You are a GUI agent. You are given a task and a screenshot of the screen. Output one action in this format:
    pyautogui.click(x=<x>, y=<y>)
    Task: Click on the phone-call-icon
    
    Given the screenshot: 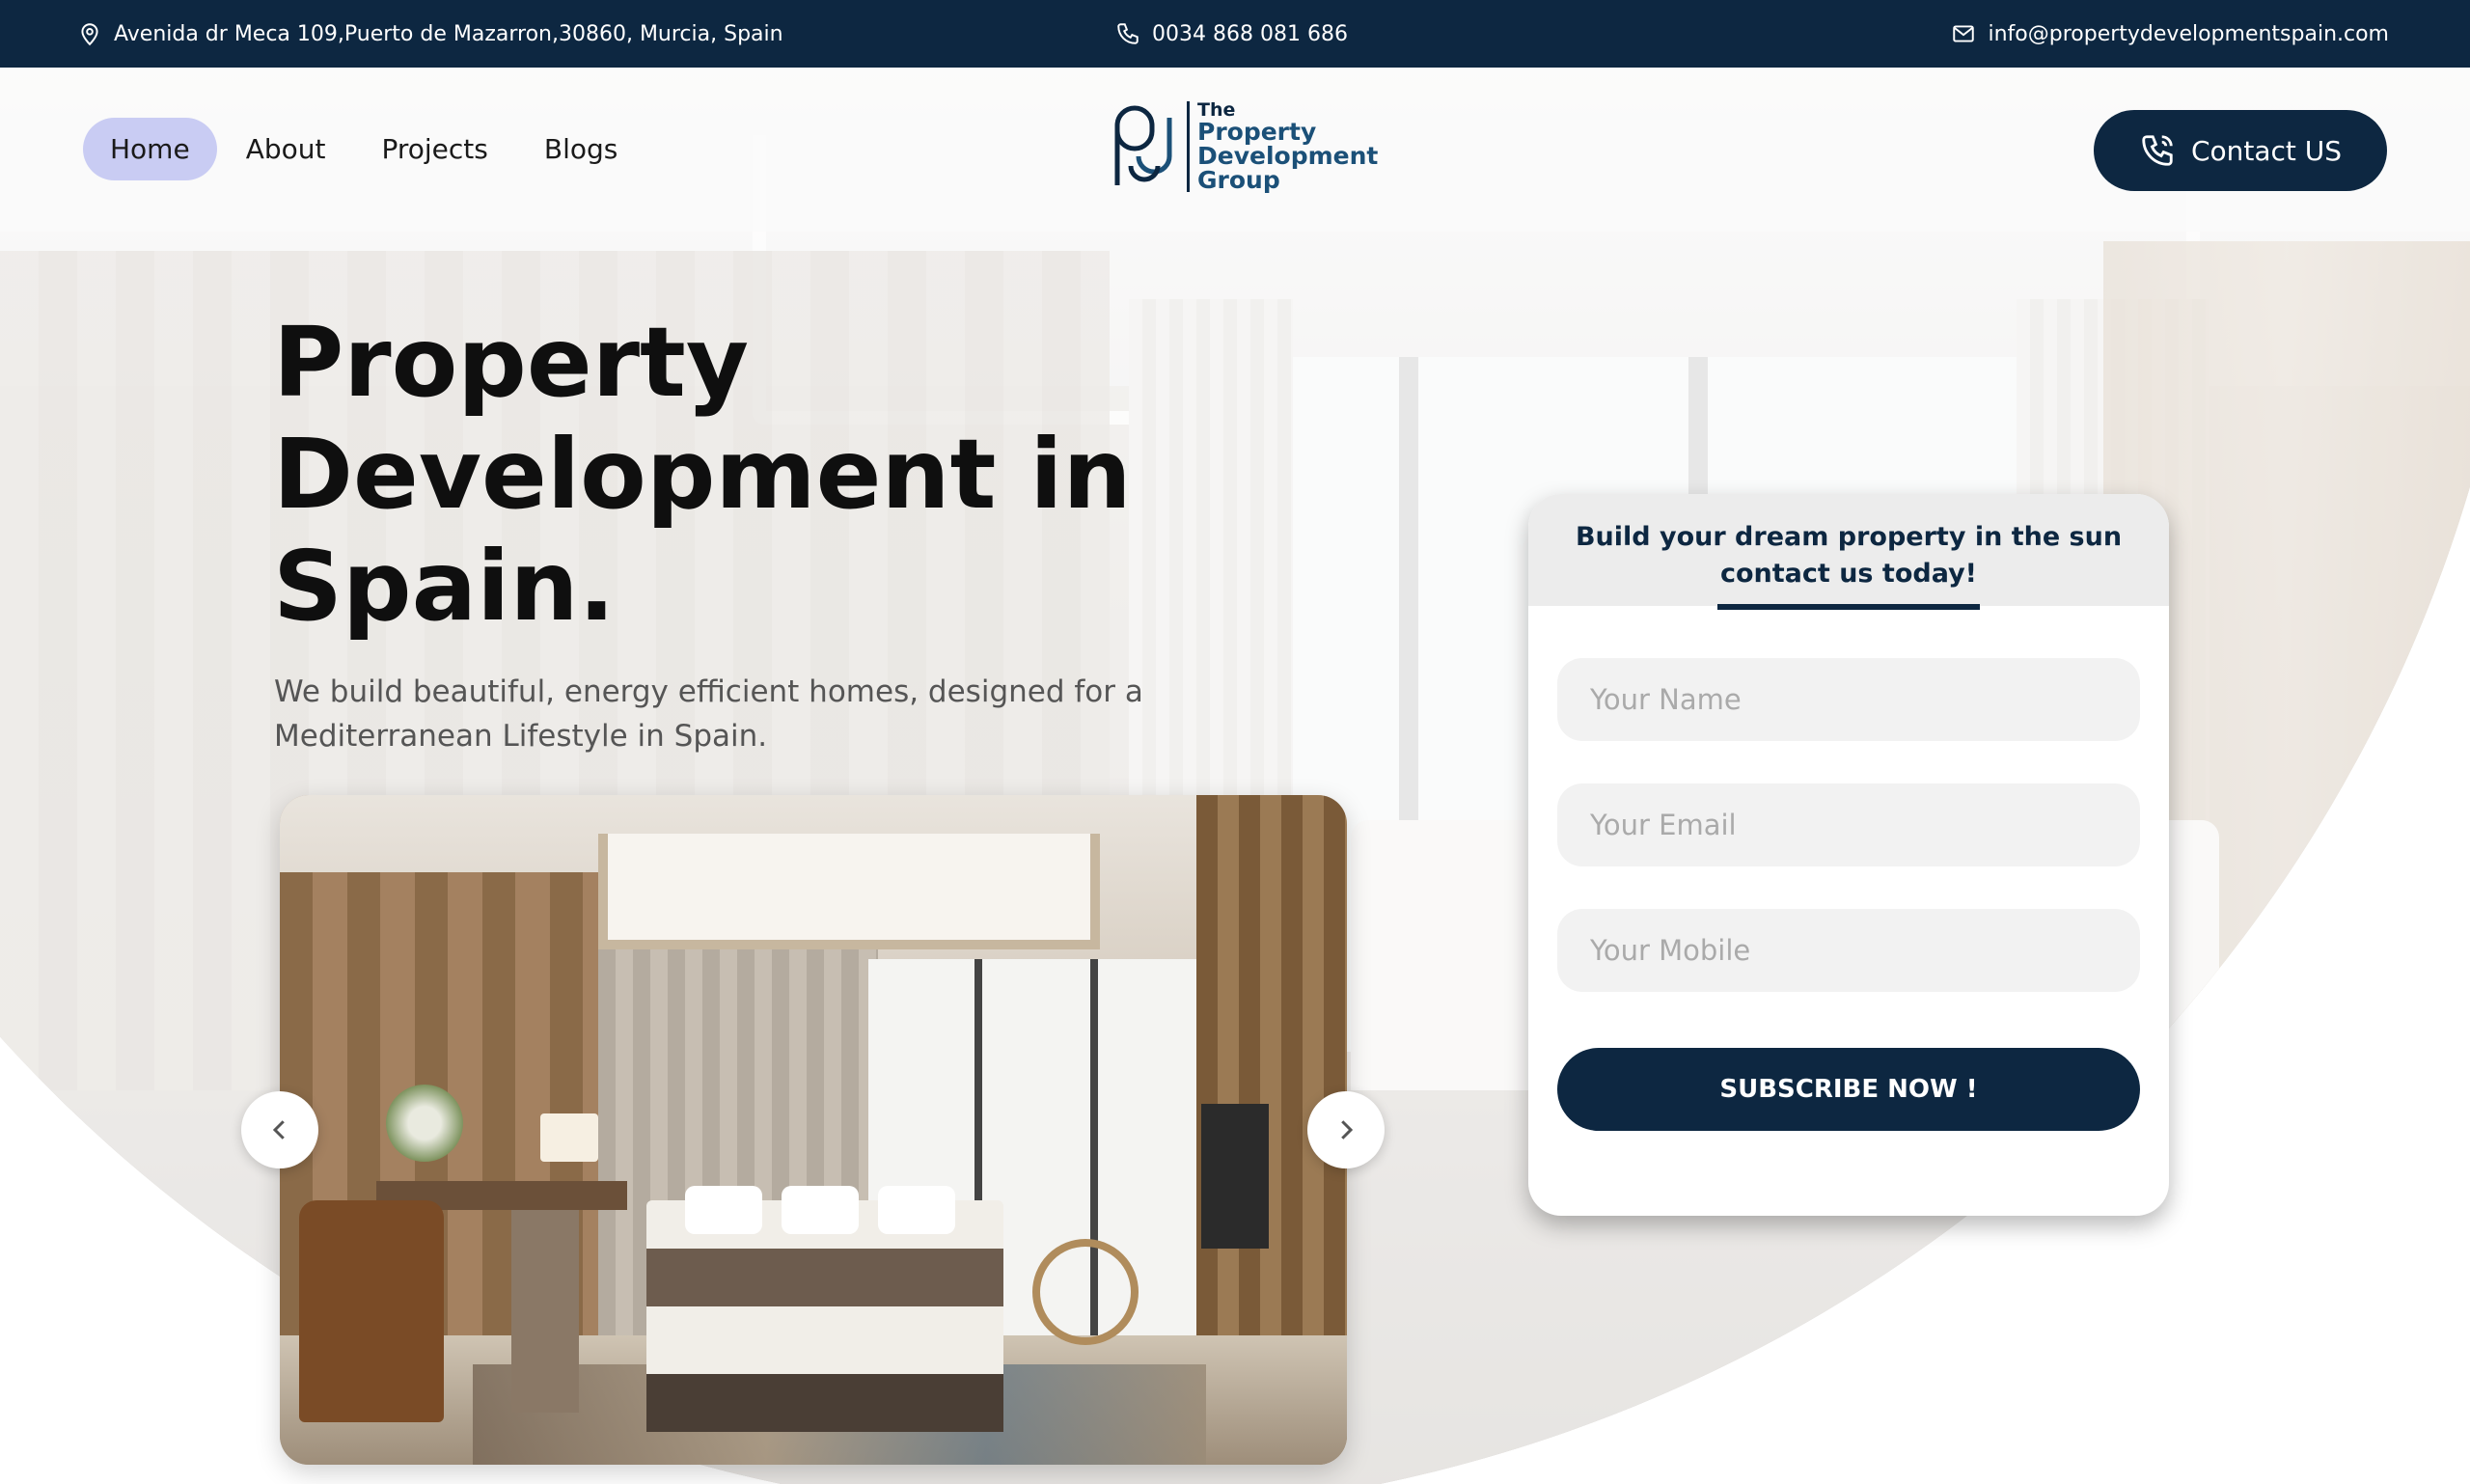 What is the action you would take?
    pyautogui.click(x=2157, y=150)
    